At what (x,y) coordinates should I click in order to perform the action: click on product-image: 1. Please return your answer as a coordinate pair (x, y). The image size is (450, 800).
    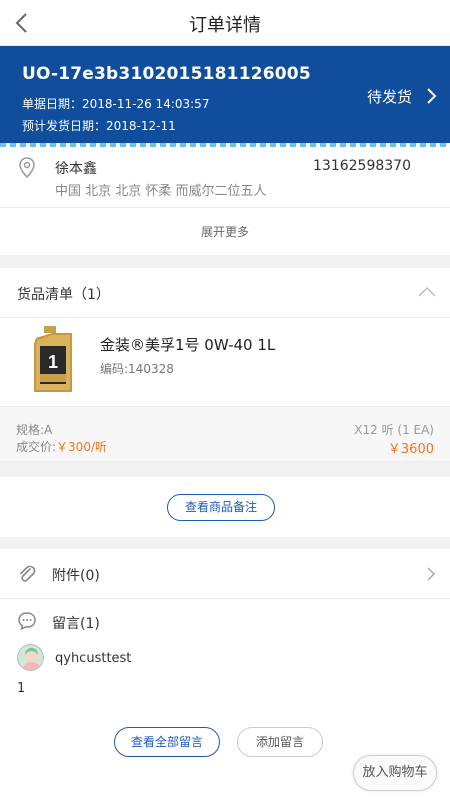
    Looking at the image, I should click on (53, 359).